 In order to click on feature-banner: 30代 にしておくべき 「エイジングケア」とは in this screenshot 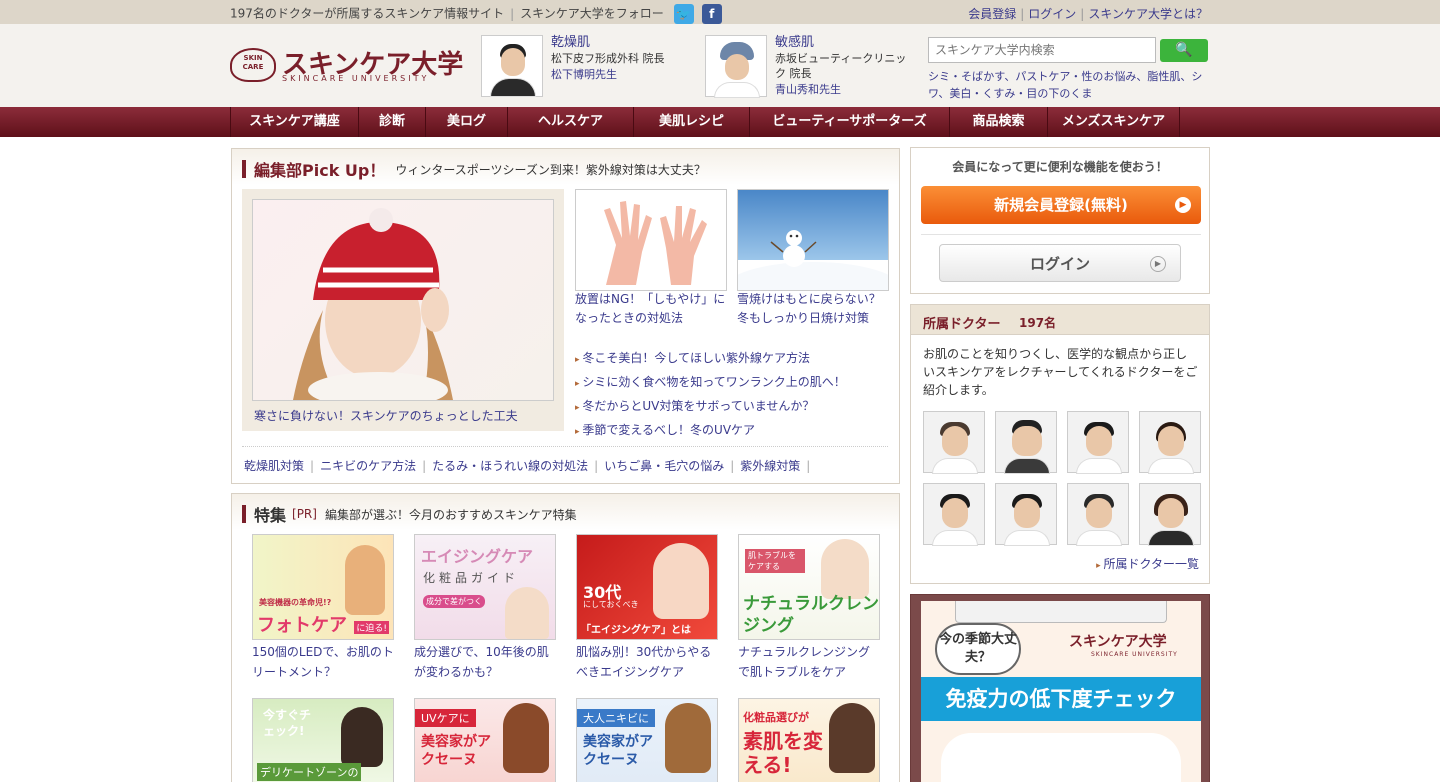, I will do `click(647, 587)`.